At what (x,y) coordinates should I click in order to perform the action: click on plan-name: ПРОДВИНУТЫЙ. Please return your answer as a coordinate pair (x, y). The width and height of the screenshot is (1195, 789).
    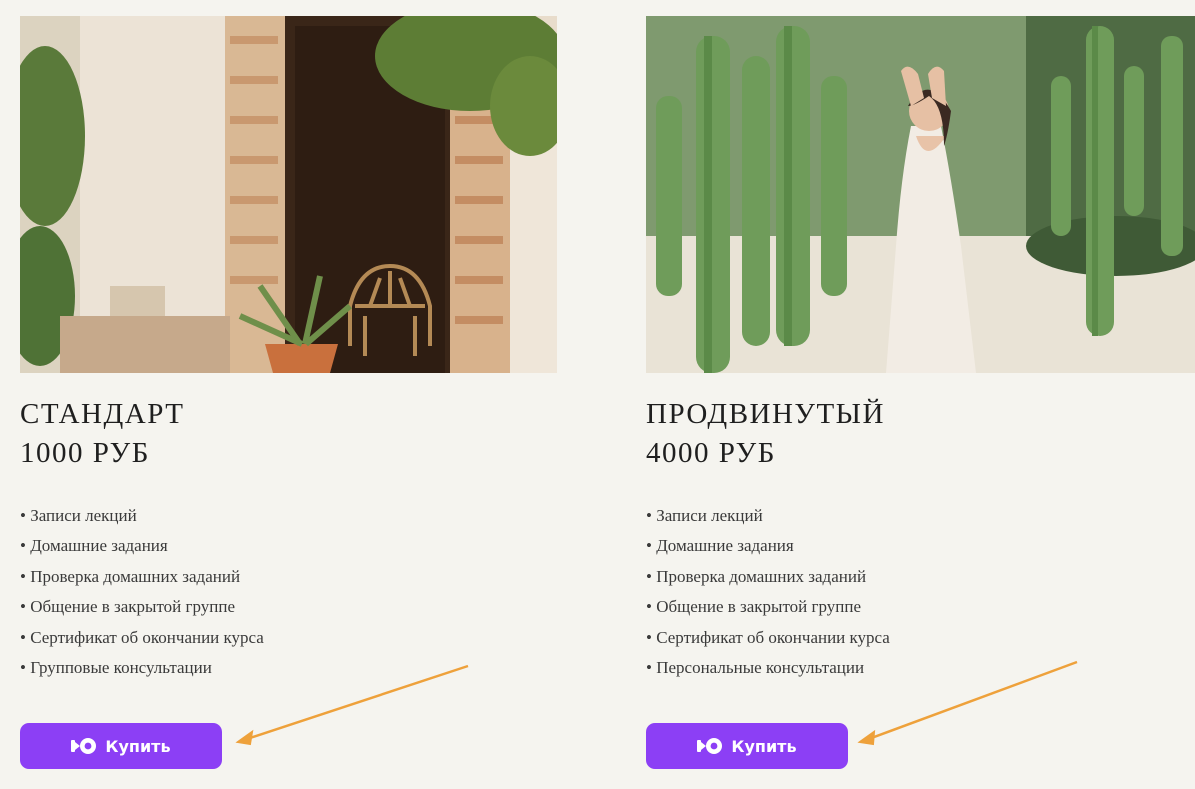
    Looking at the image, I should click on (765, 414).